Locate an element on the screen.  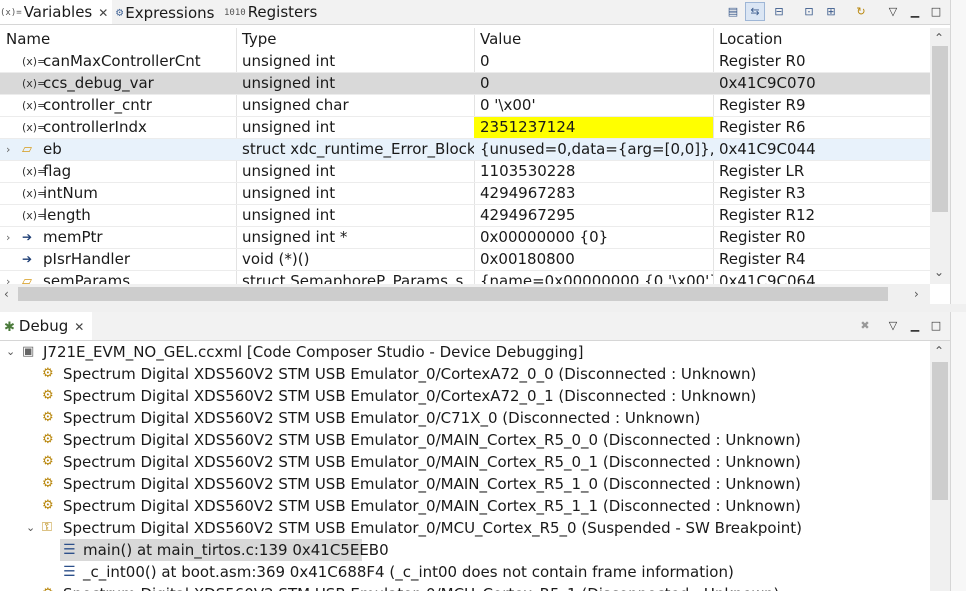
var-type: unsigned char is located at coordinates (295, 105).